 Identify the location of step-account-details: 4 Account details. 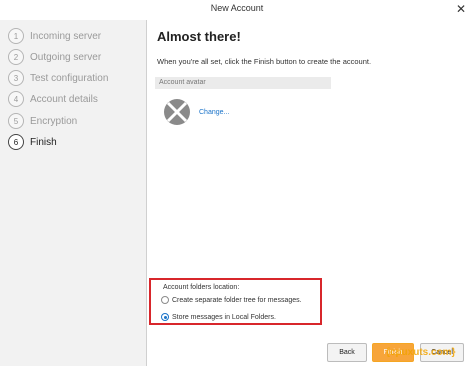
(53, 99).